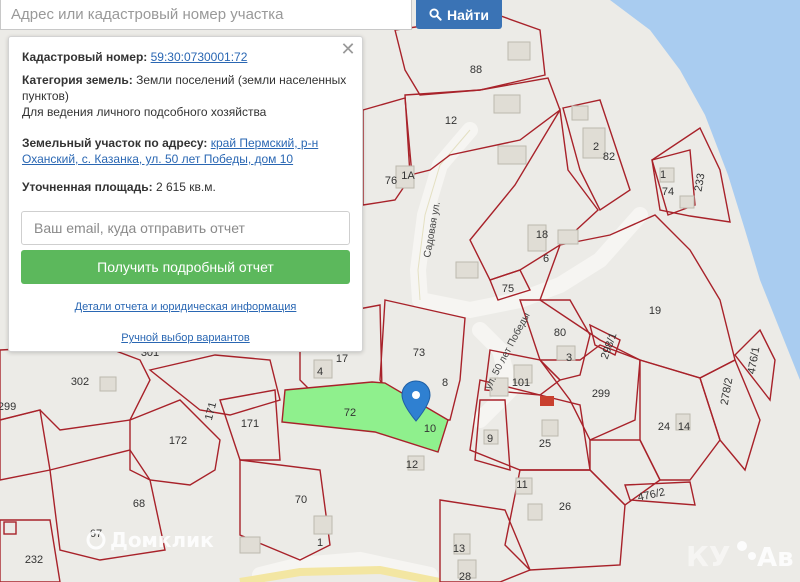 This screenshot has height=582, width=800. I want to click on address-label: Земельный участок по адресу:, so click(115, 143).